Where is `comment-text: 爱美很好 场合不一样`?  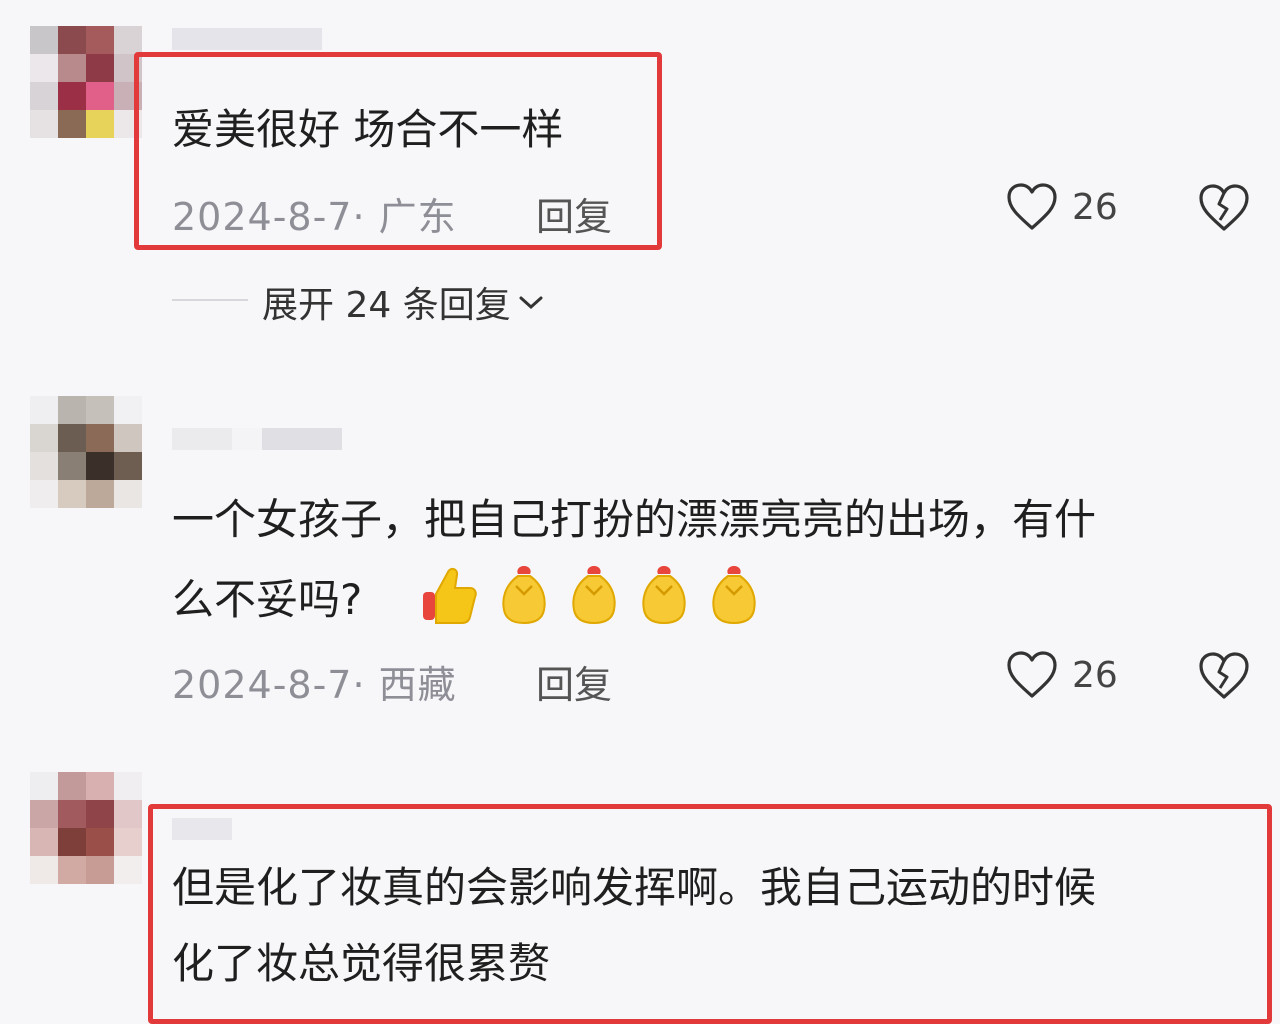 comment-text: 爱美很好 场合不一样 is located at coordinates (368, 129).